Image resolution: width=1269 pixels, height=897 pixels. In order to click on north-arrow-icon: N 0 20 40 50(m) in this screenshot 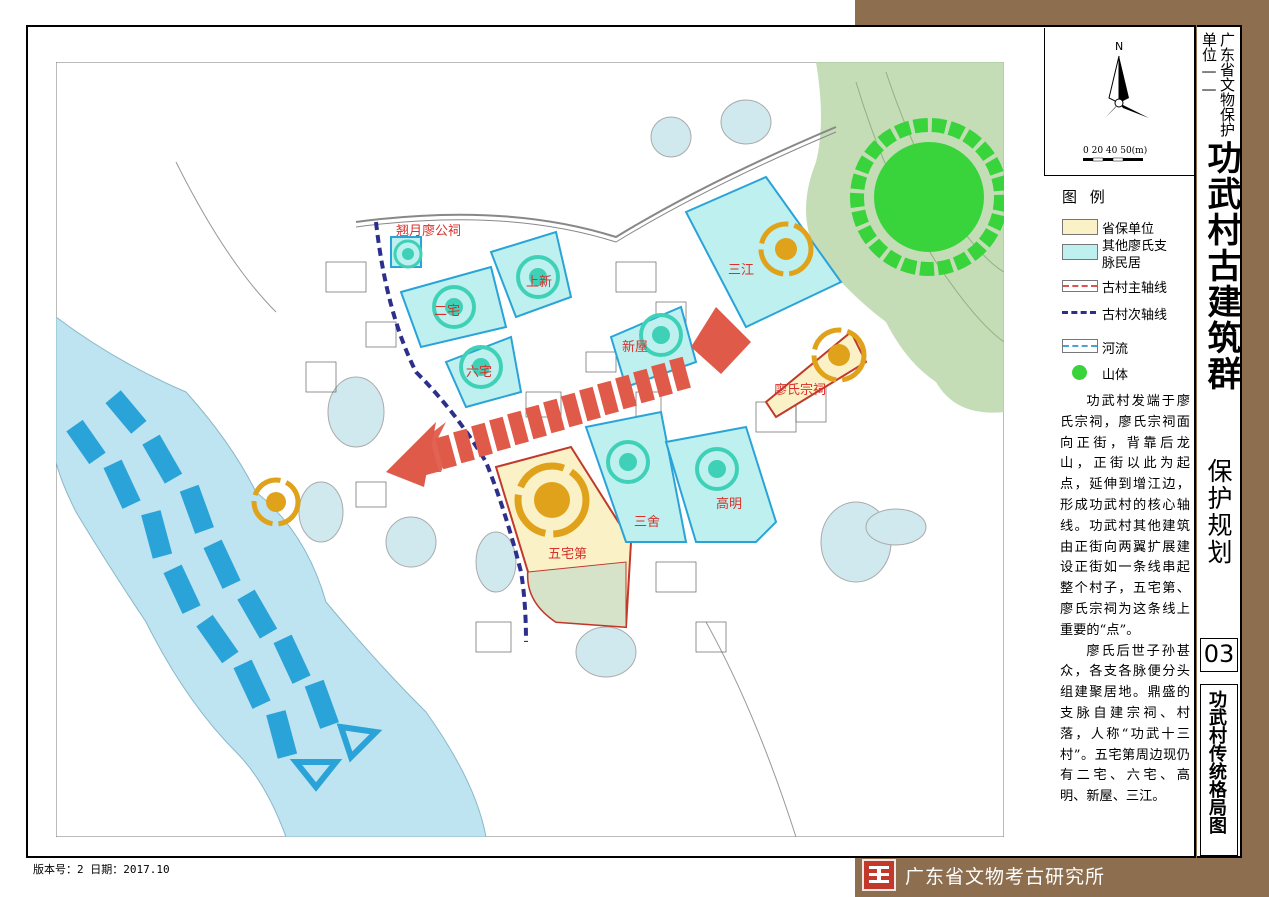, I will do `click(1116, 101)`.